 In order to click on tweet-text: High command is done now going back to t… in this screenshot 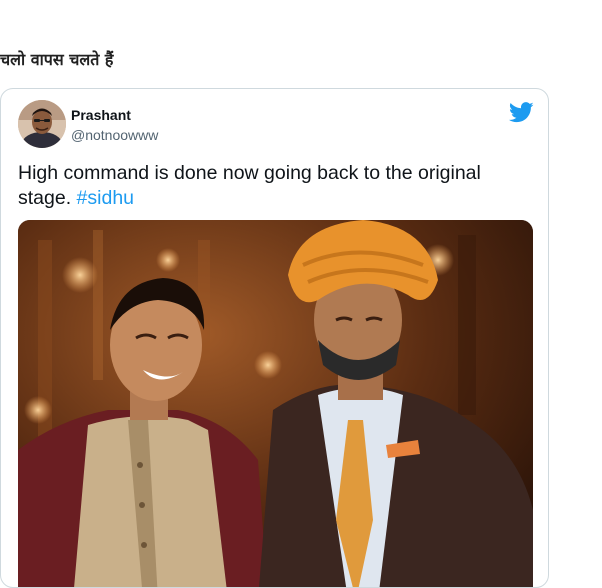, I will do `click(268, 186)`.